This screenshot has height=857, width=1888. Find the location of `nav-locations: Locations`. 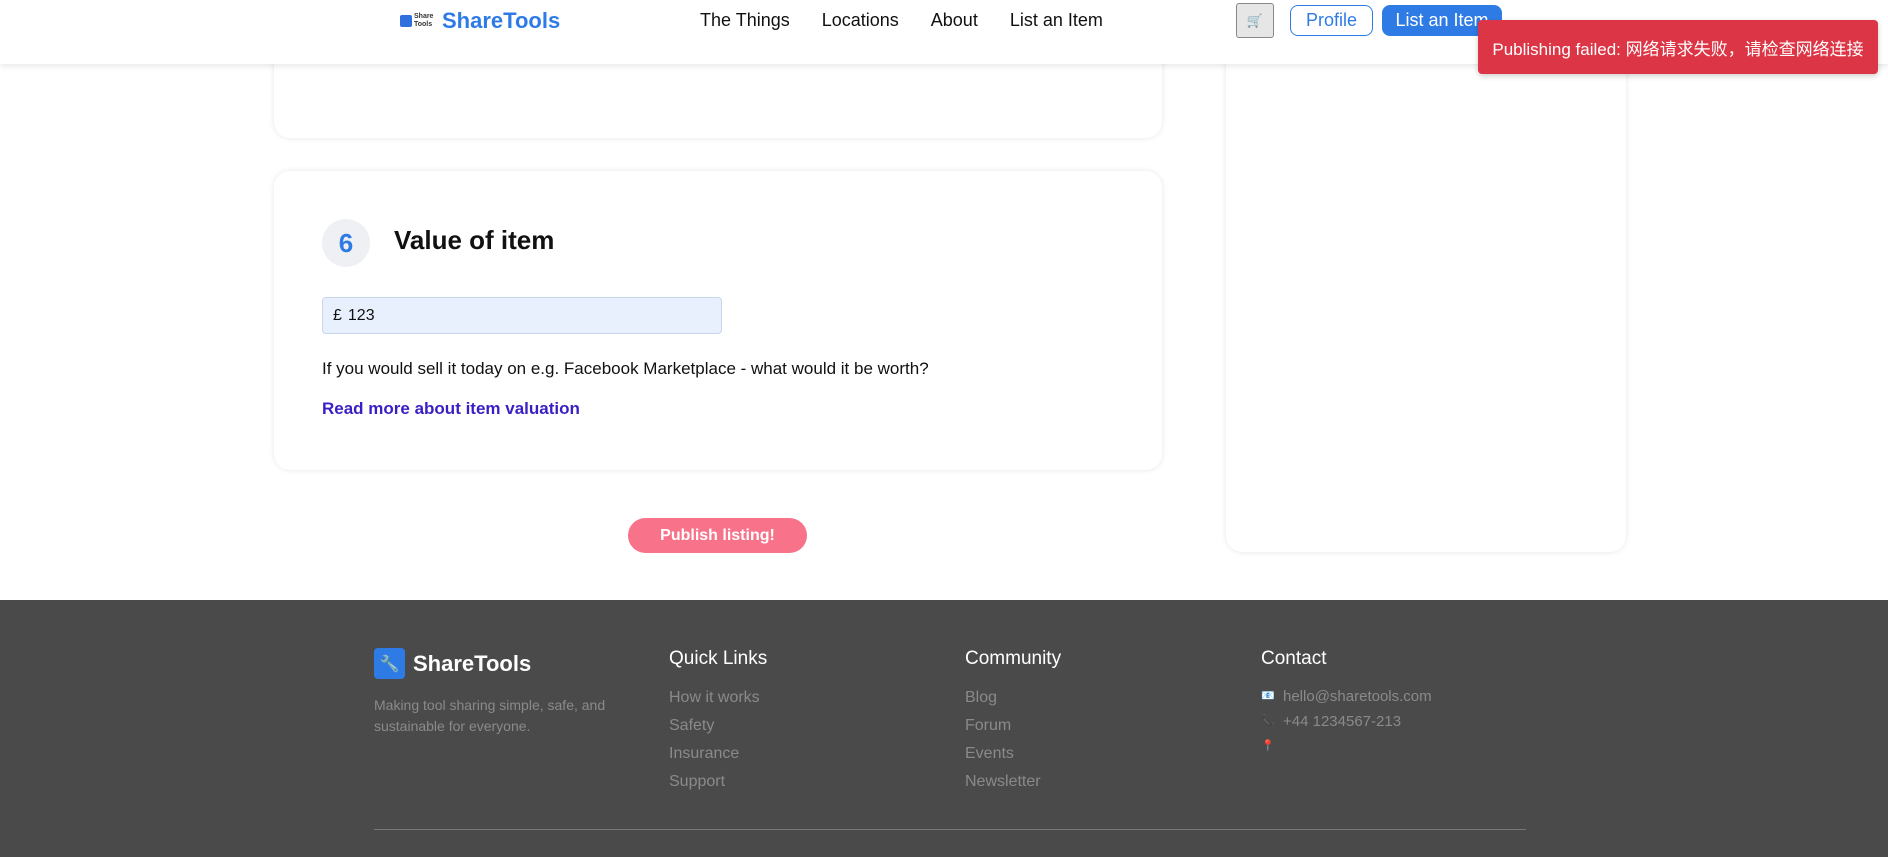

nav-locations: Locations is located at coordinates (860, 20).